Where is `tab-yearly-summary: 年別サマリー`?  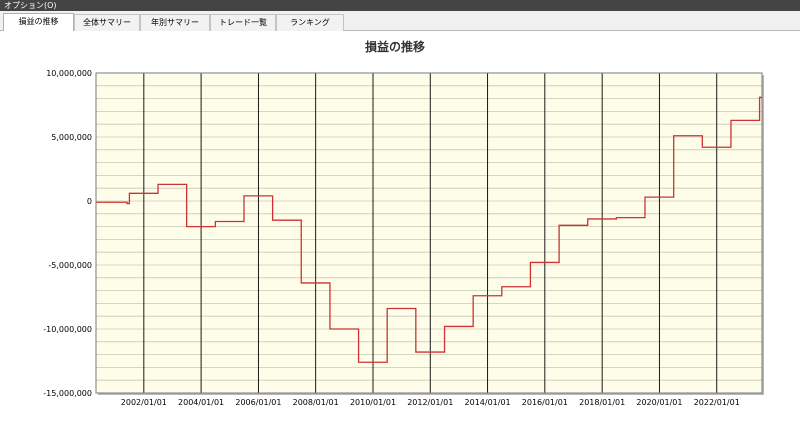 tab-yearly-summary: 年別サマリー is located at coordinates (175, 22).